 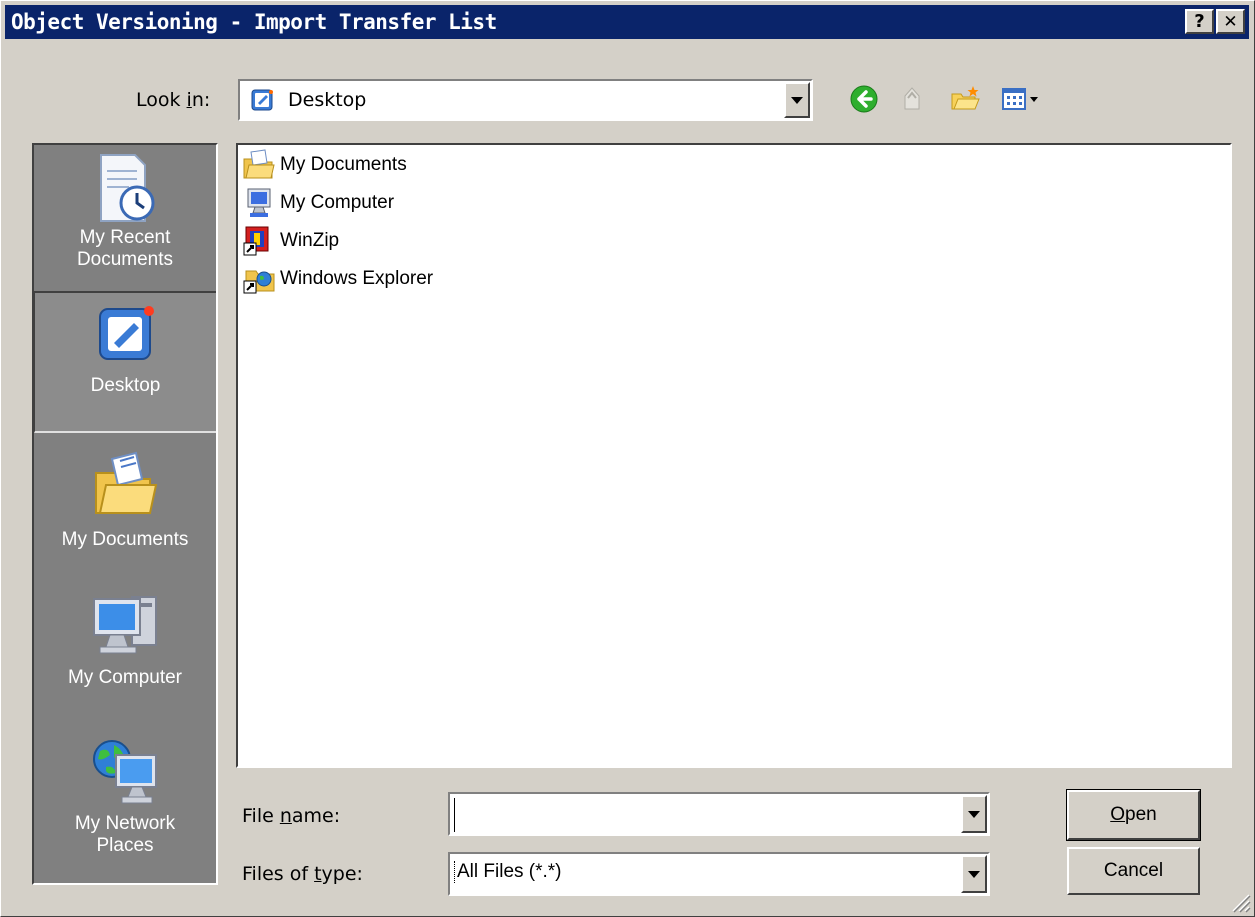 I want to click on file-type-label-text: Files of, so click(x=278, y=874).